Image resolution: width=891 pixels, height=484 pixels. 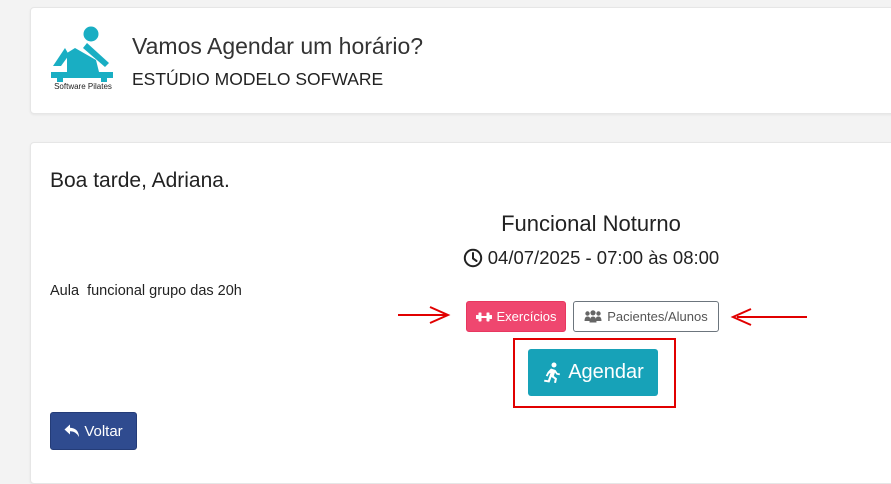 I want to click on patients-button: Pacientes/Alunos, so click(x=646, y=316).